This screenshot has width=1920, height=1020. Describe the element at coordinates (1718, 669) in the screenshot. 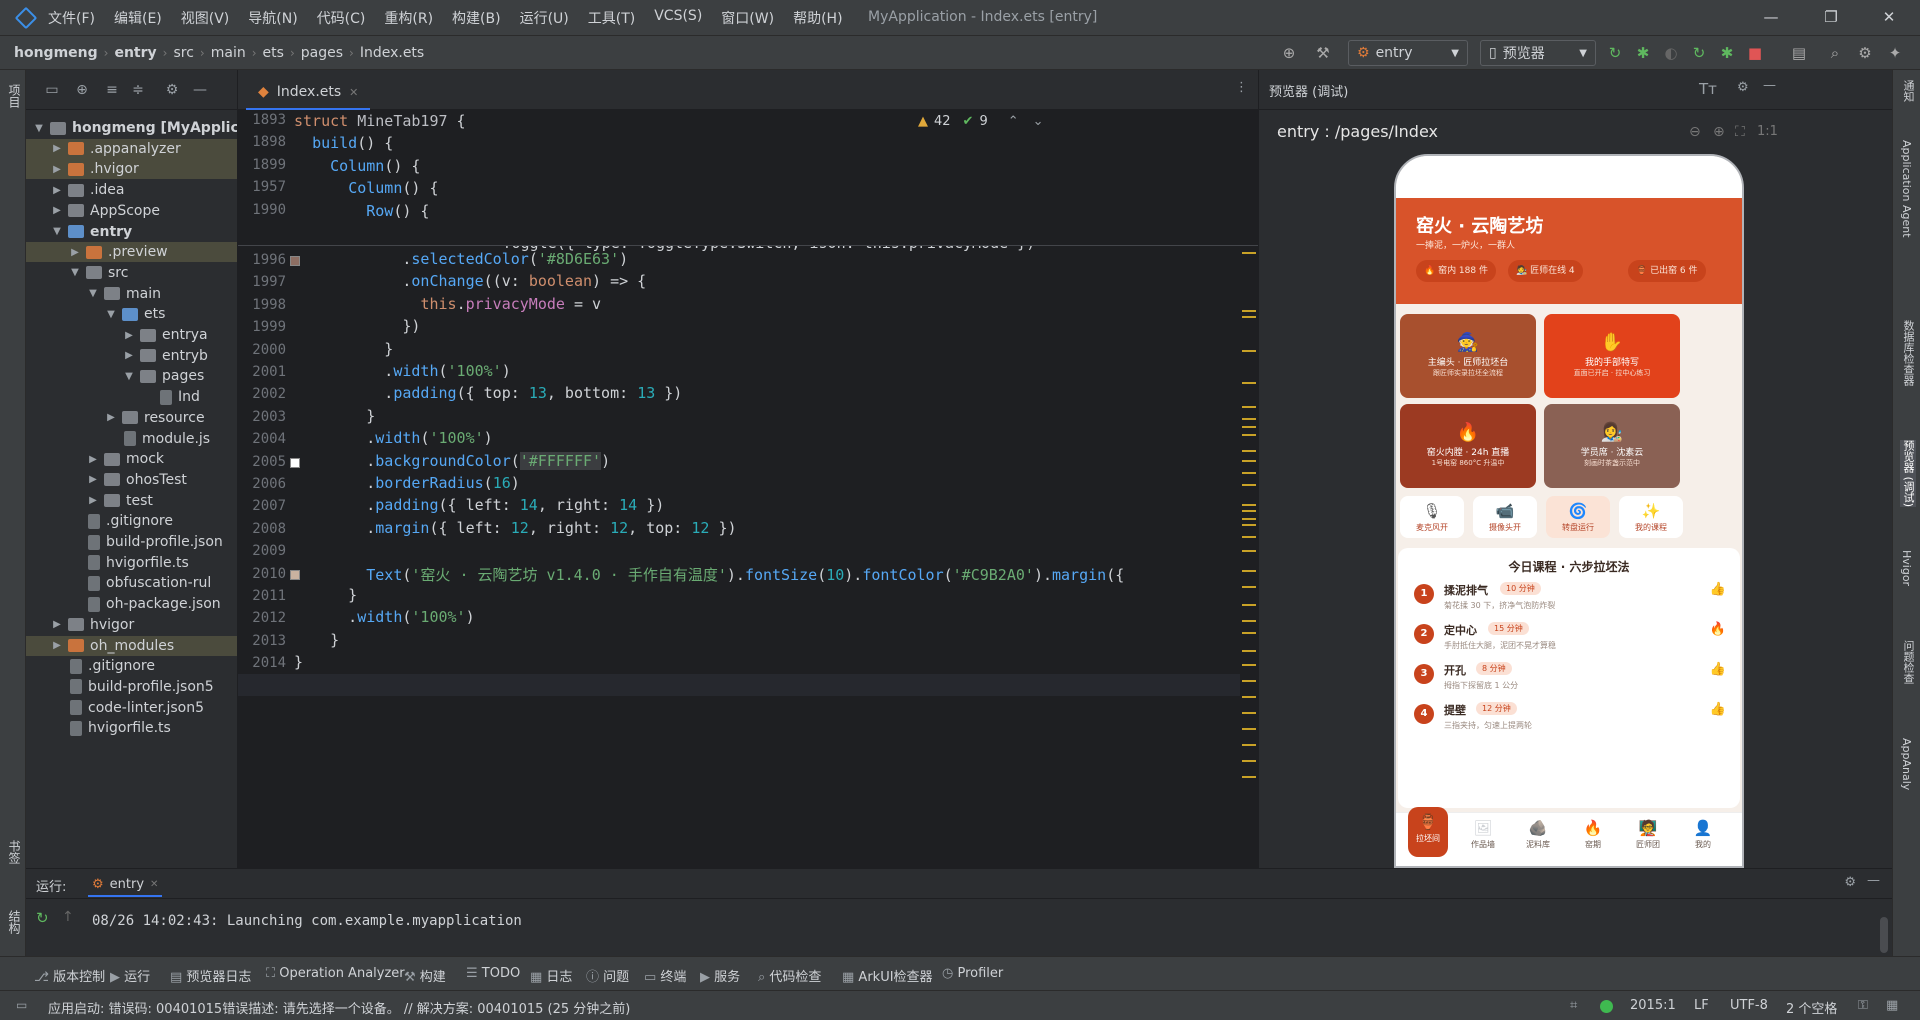

I see `course-action-icon: 👍` at that location.